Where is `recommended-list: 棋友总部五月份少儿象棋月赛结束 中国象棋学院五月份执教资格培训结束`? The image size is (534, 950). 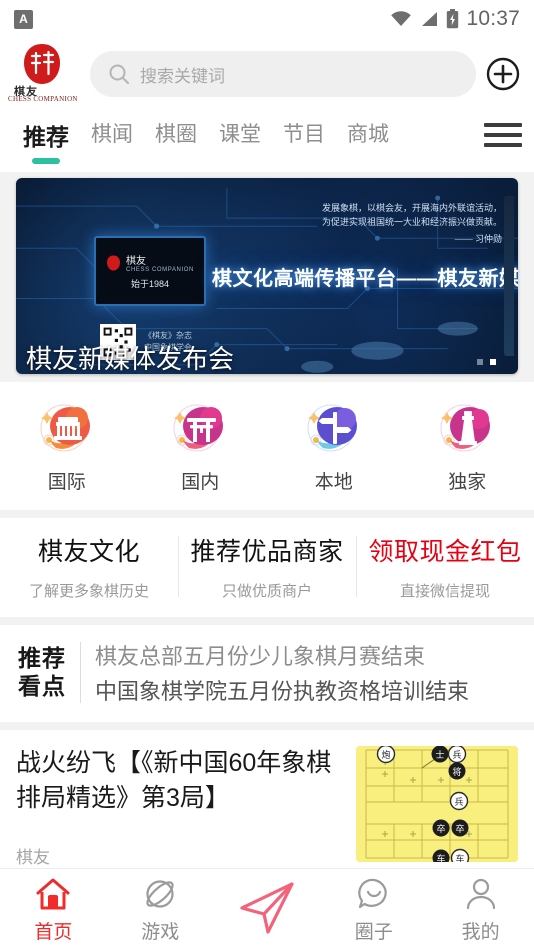
recommended-list: 棋友总部五月份少儿象棋月赛结束 中国象棋学院五月份执教资格培训结束 is located at coordinates (282, 672).